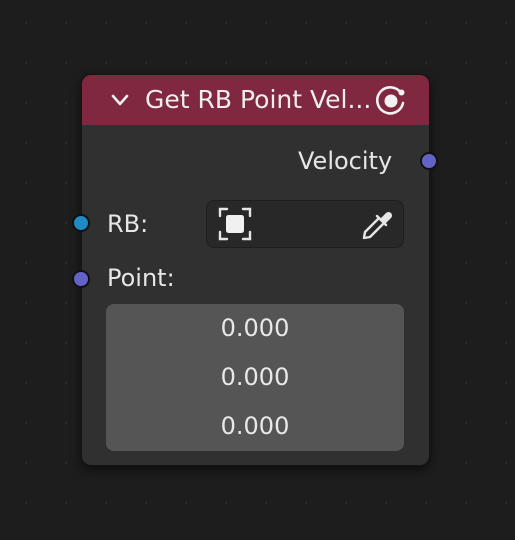  Describe the element at coordinates (345, 161) in the screenshot. I see `output-velocity-label: Velocity` at that location.